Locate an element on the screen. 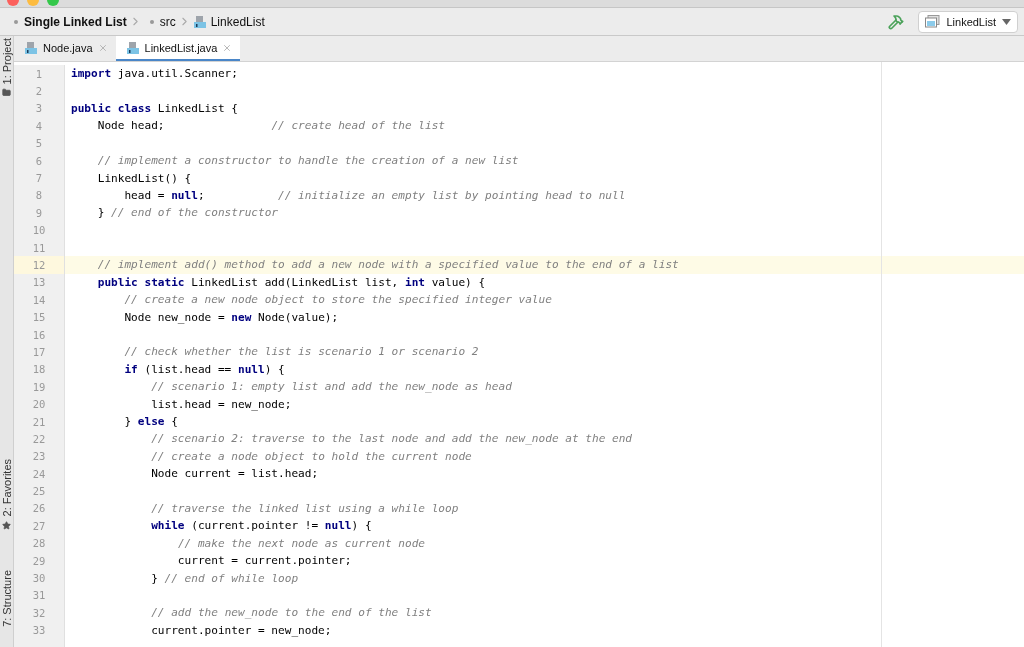 Image resolution: width=1024 pixels, height=647 pixels. line-number: 30 is located at coordinates (39, 578).